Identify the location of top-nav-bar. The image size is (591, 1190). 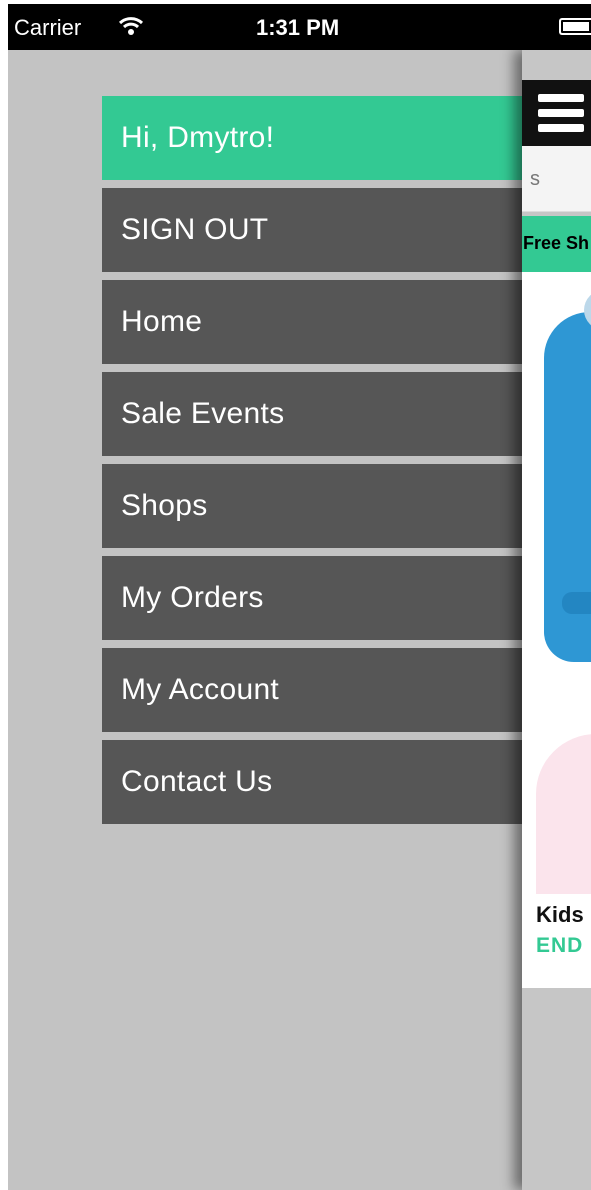
(556, 113).